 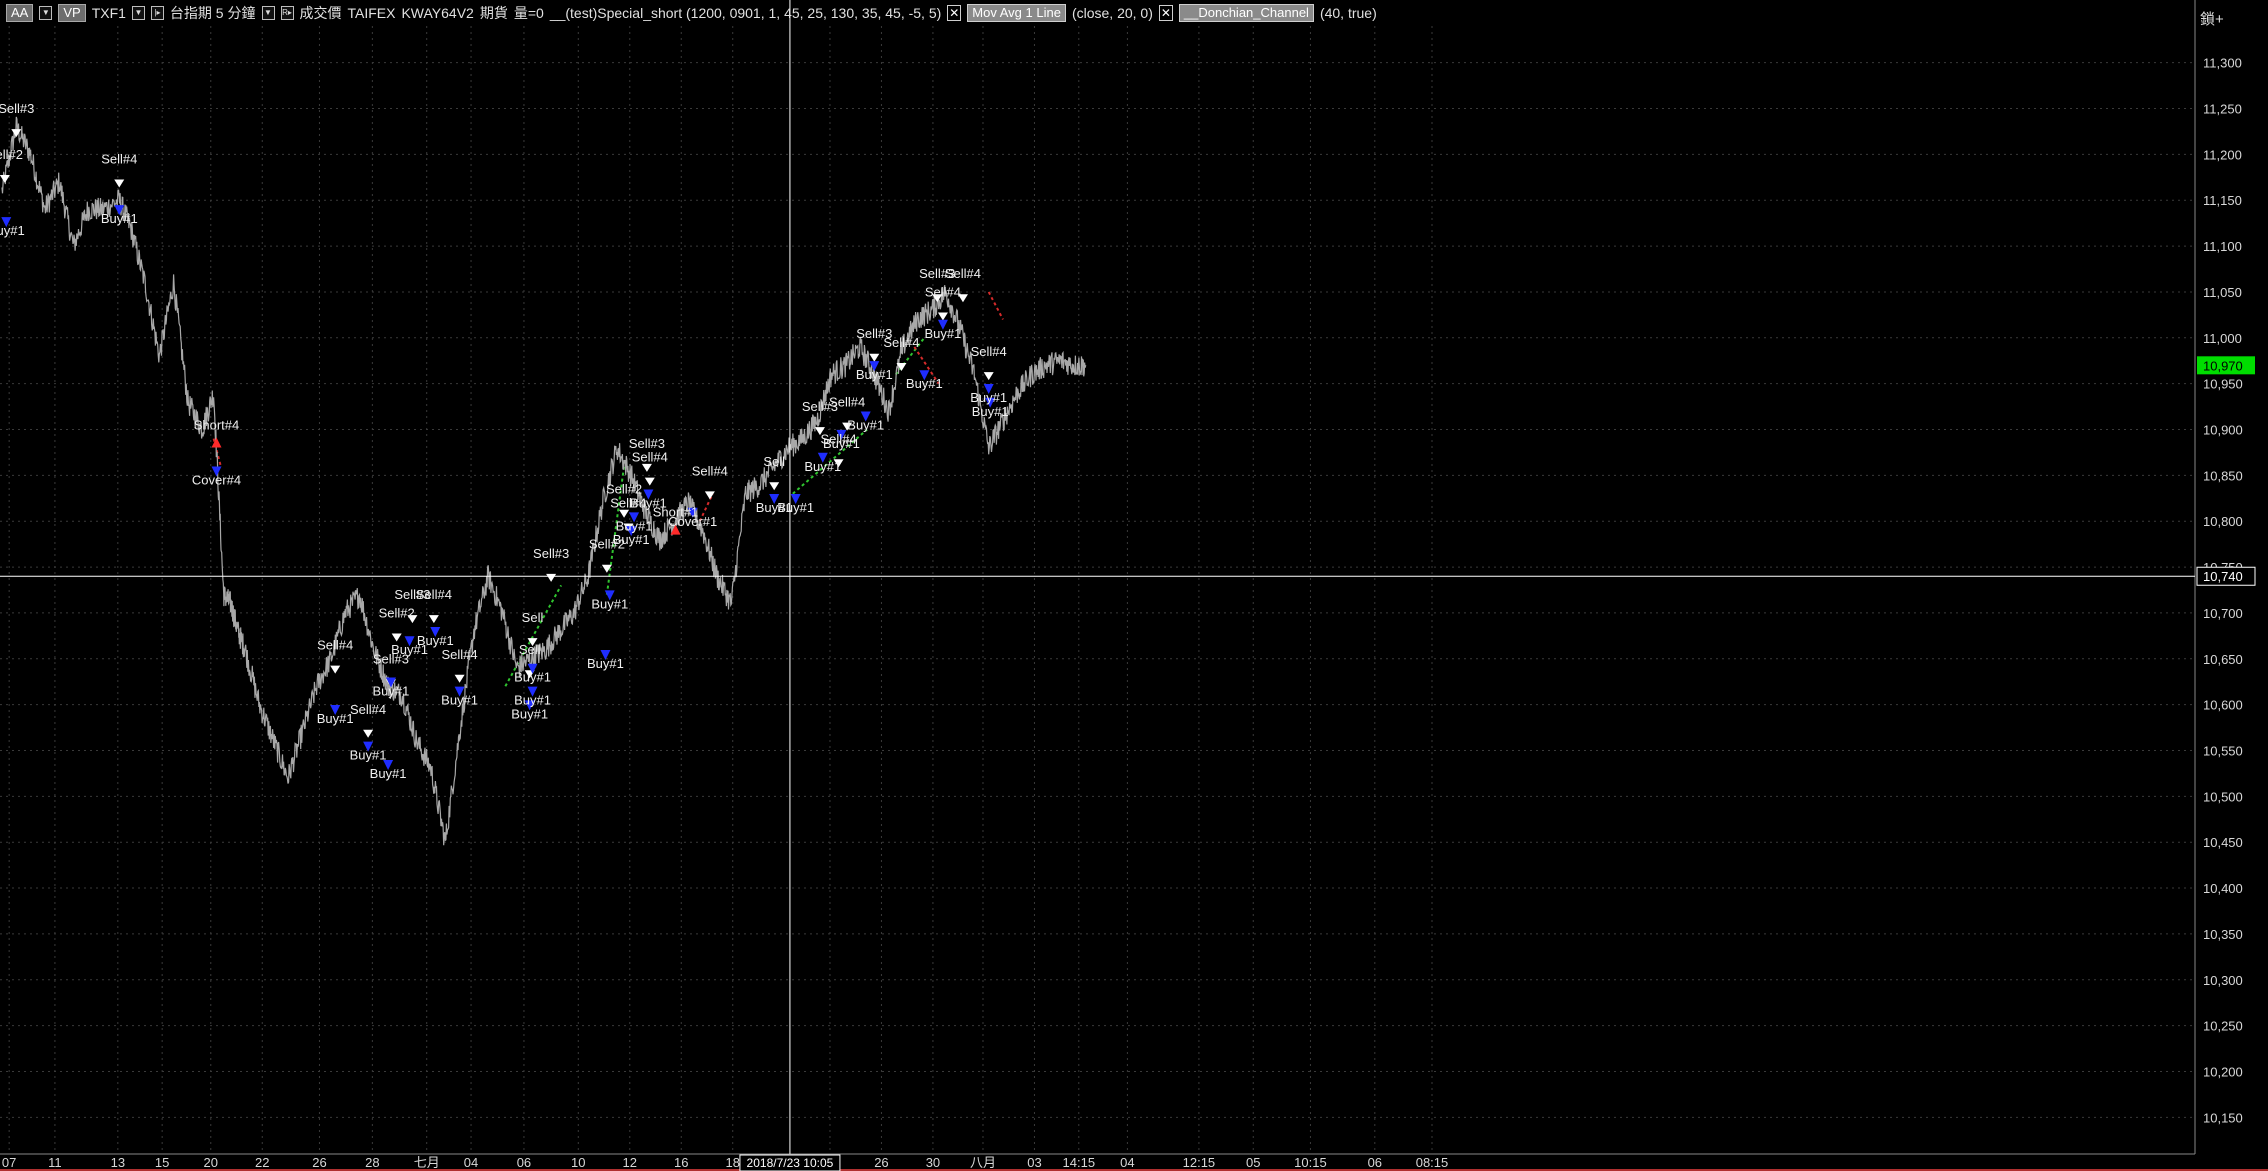 I want to click on refresh-icon: R▸, so click(x=287, y=13).